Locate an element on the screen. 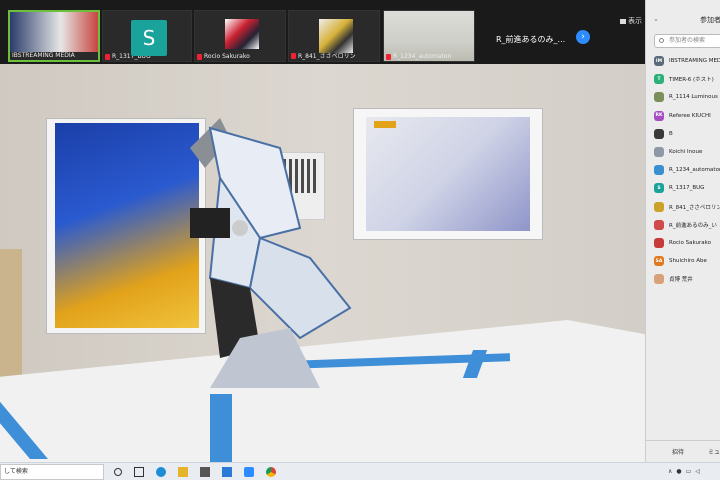  video-shelf is located at coordinates (11, 314).